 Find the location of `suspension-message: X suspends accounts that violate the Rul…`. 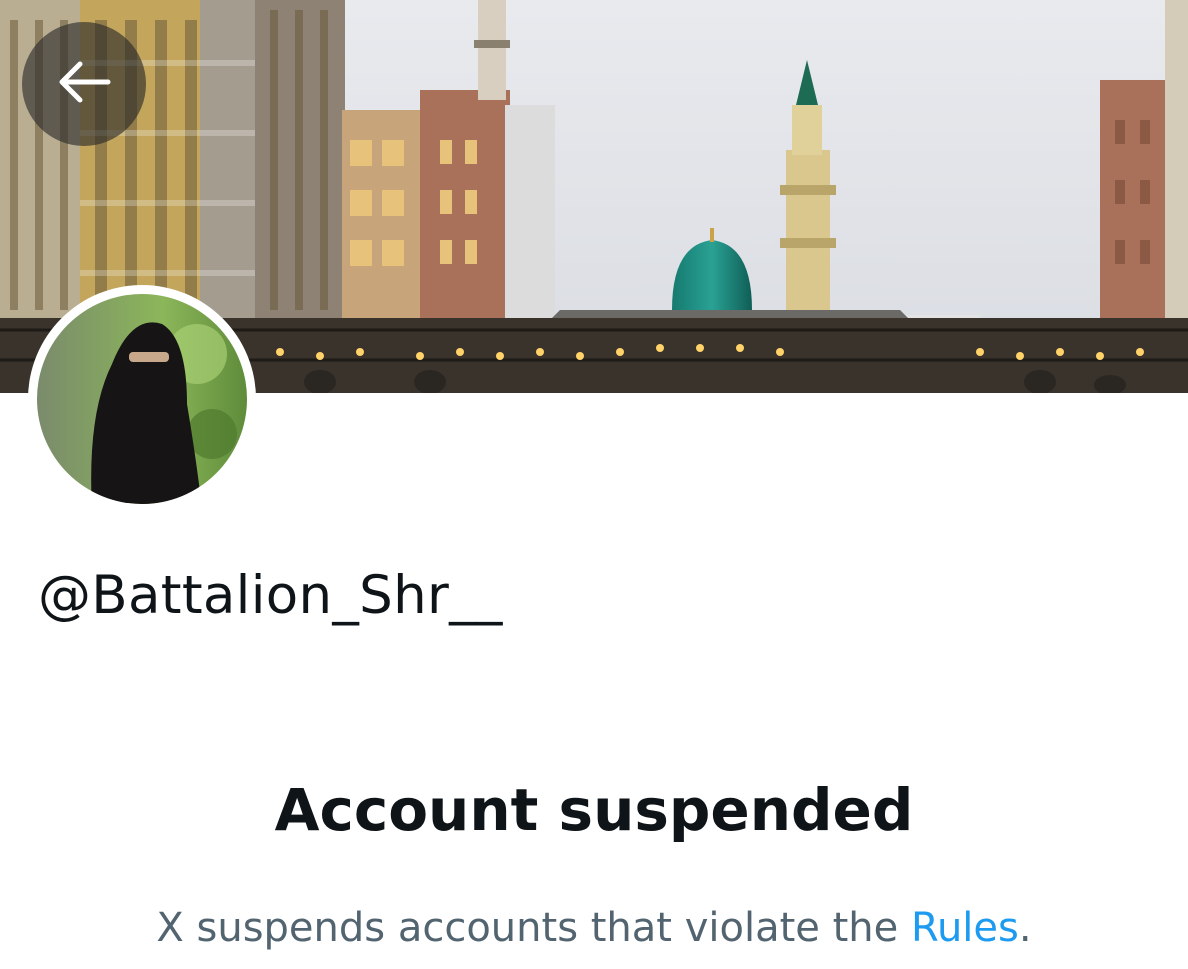

suspension-message: X suspends accounts that violate the Rul… is located at coordinates (594, 928).